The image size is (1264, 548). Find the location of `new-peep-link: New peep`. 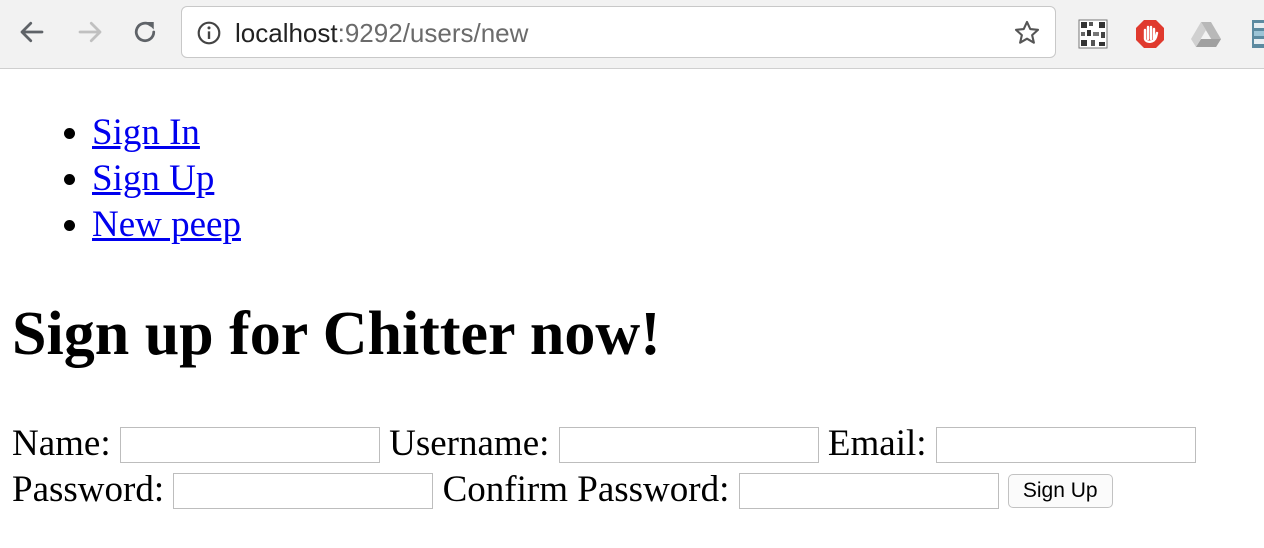

new-peep-link: New peep is located at coordinates (166, 224).